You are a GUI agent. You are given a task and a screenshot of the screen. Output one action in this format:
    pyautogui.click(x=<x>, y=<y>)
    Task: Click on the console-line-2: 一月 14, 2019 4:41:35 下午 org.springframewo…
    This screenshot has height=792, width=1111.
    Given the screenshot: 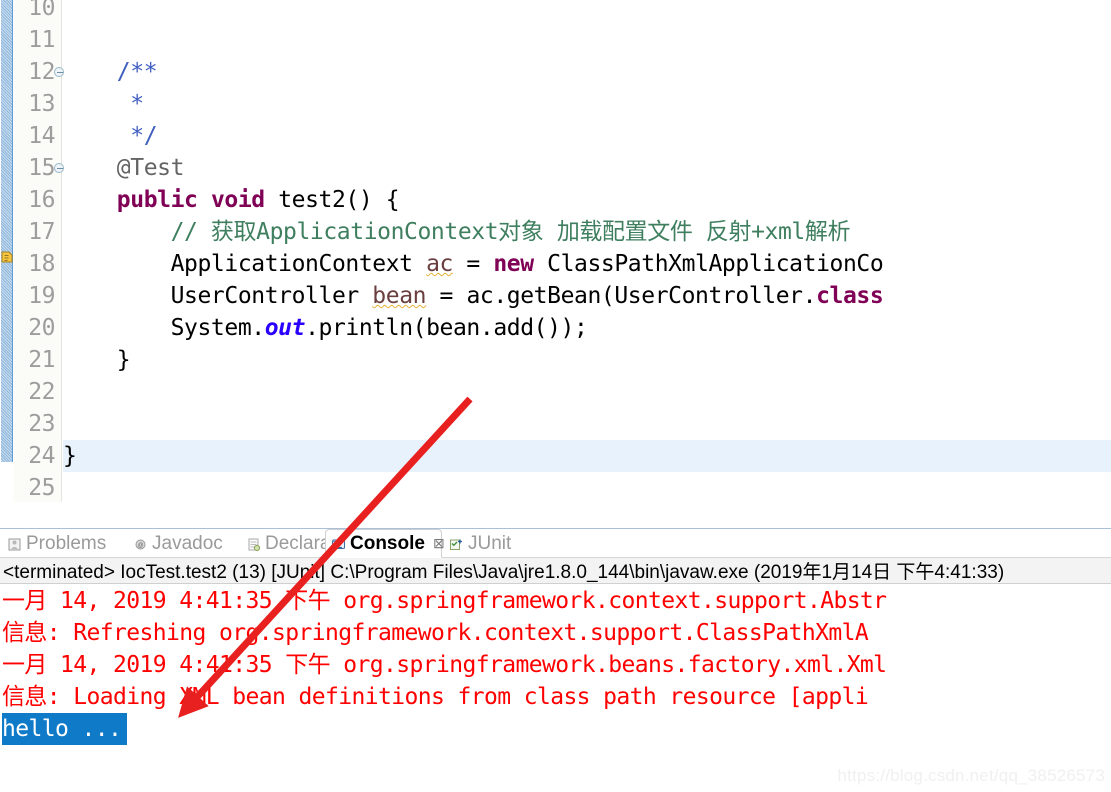 What is the action you would take?
    pyautogui.click(x=555, y=665)
    